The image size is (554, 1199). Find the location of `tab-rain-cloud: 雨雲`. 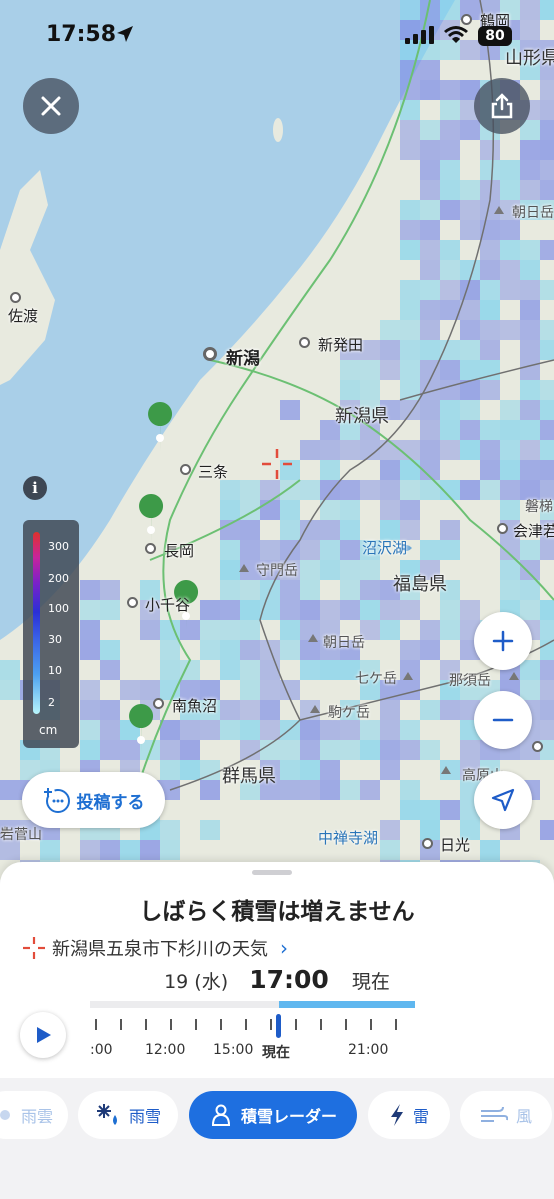

tab-rain-cloud: 雨雲 is located at coordinates (34, 1115).